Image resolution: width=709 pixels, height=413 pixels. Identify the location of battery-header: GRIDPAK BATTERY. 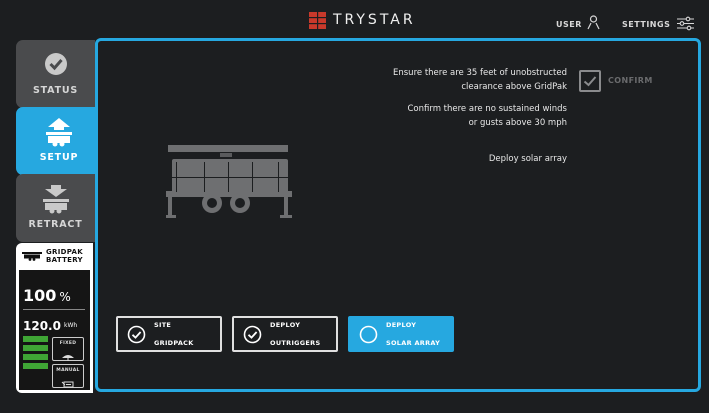
(54, 256).